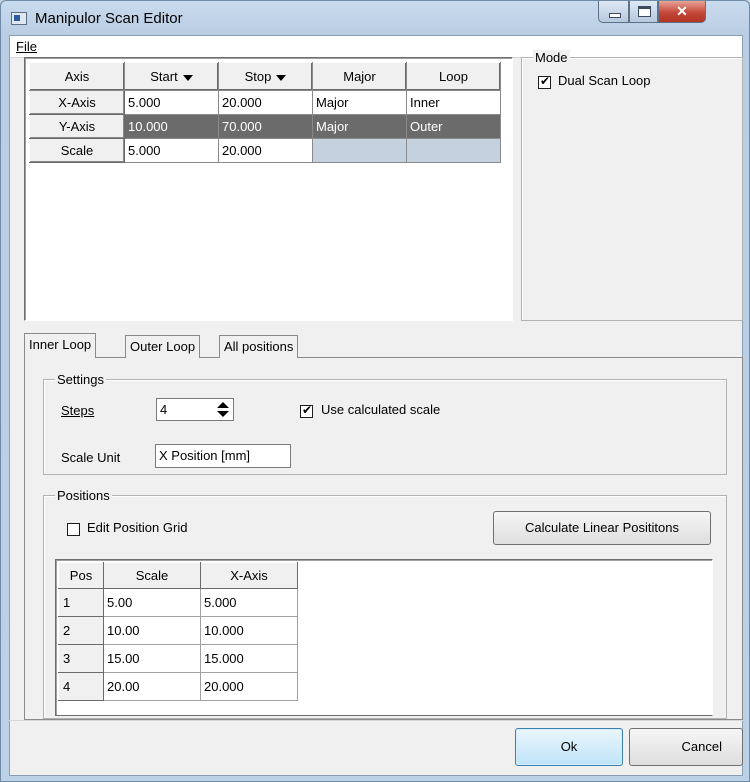 The height and width of the screenshot is (782, 750). I want to click on row-header-x-axis: X-Axis, so click(77, 102).